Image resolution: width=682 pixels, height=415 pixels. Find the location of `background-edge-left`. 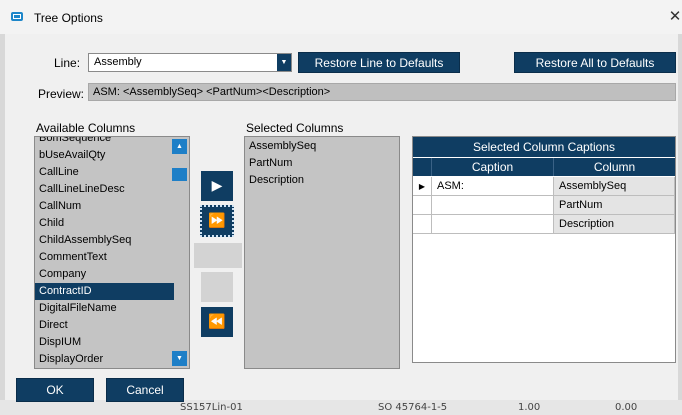

background-edge-left is located at coordinates (2, 224).